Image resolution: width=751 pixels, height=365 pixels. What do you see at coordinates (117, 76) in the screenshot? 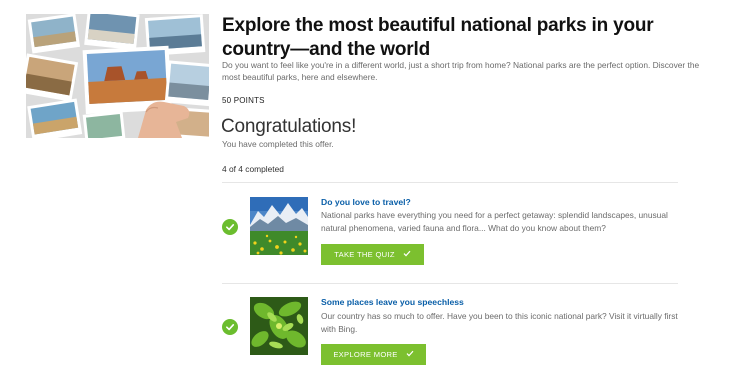
I see `offer-hero-image` at bounding box center [117, 76].